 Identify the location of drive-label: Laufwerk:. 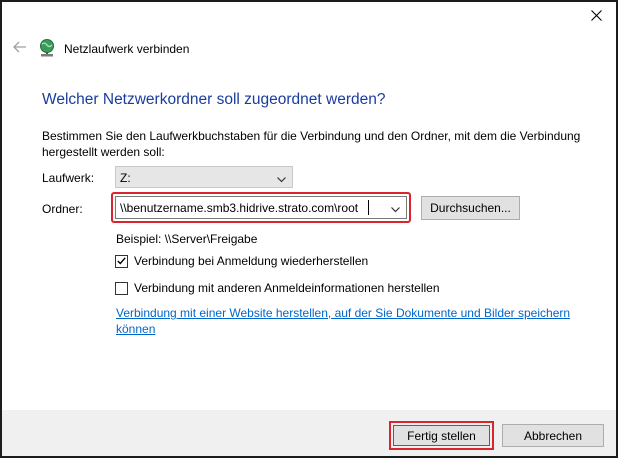
(68, 178).